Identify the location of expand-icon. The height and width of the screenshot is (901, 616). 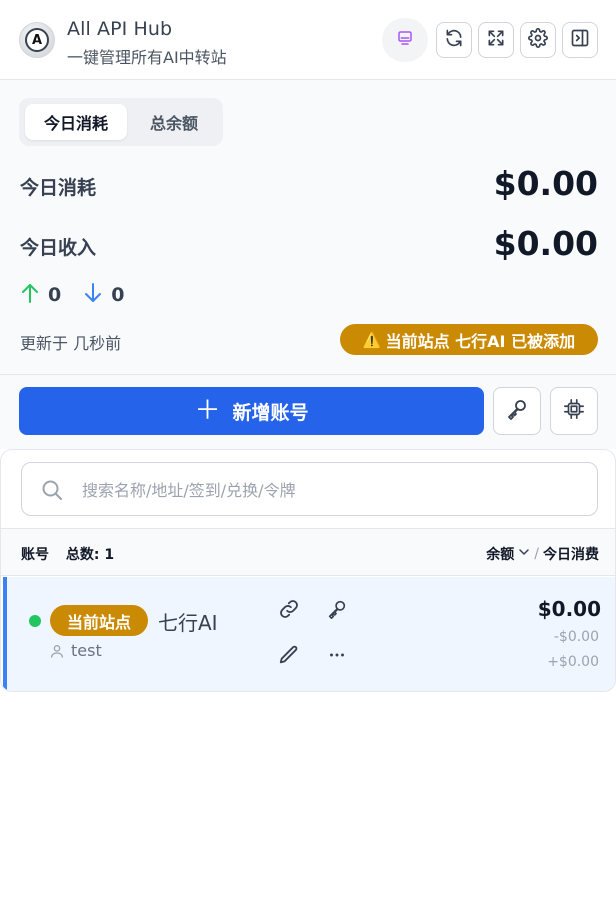
(496, 40).